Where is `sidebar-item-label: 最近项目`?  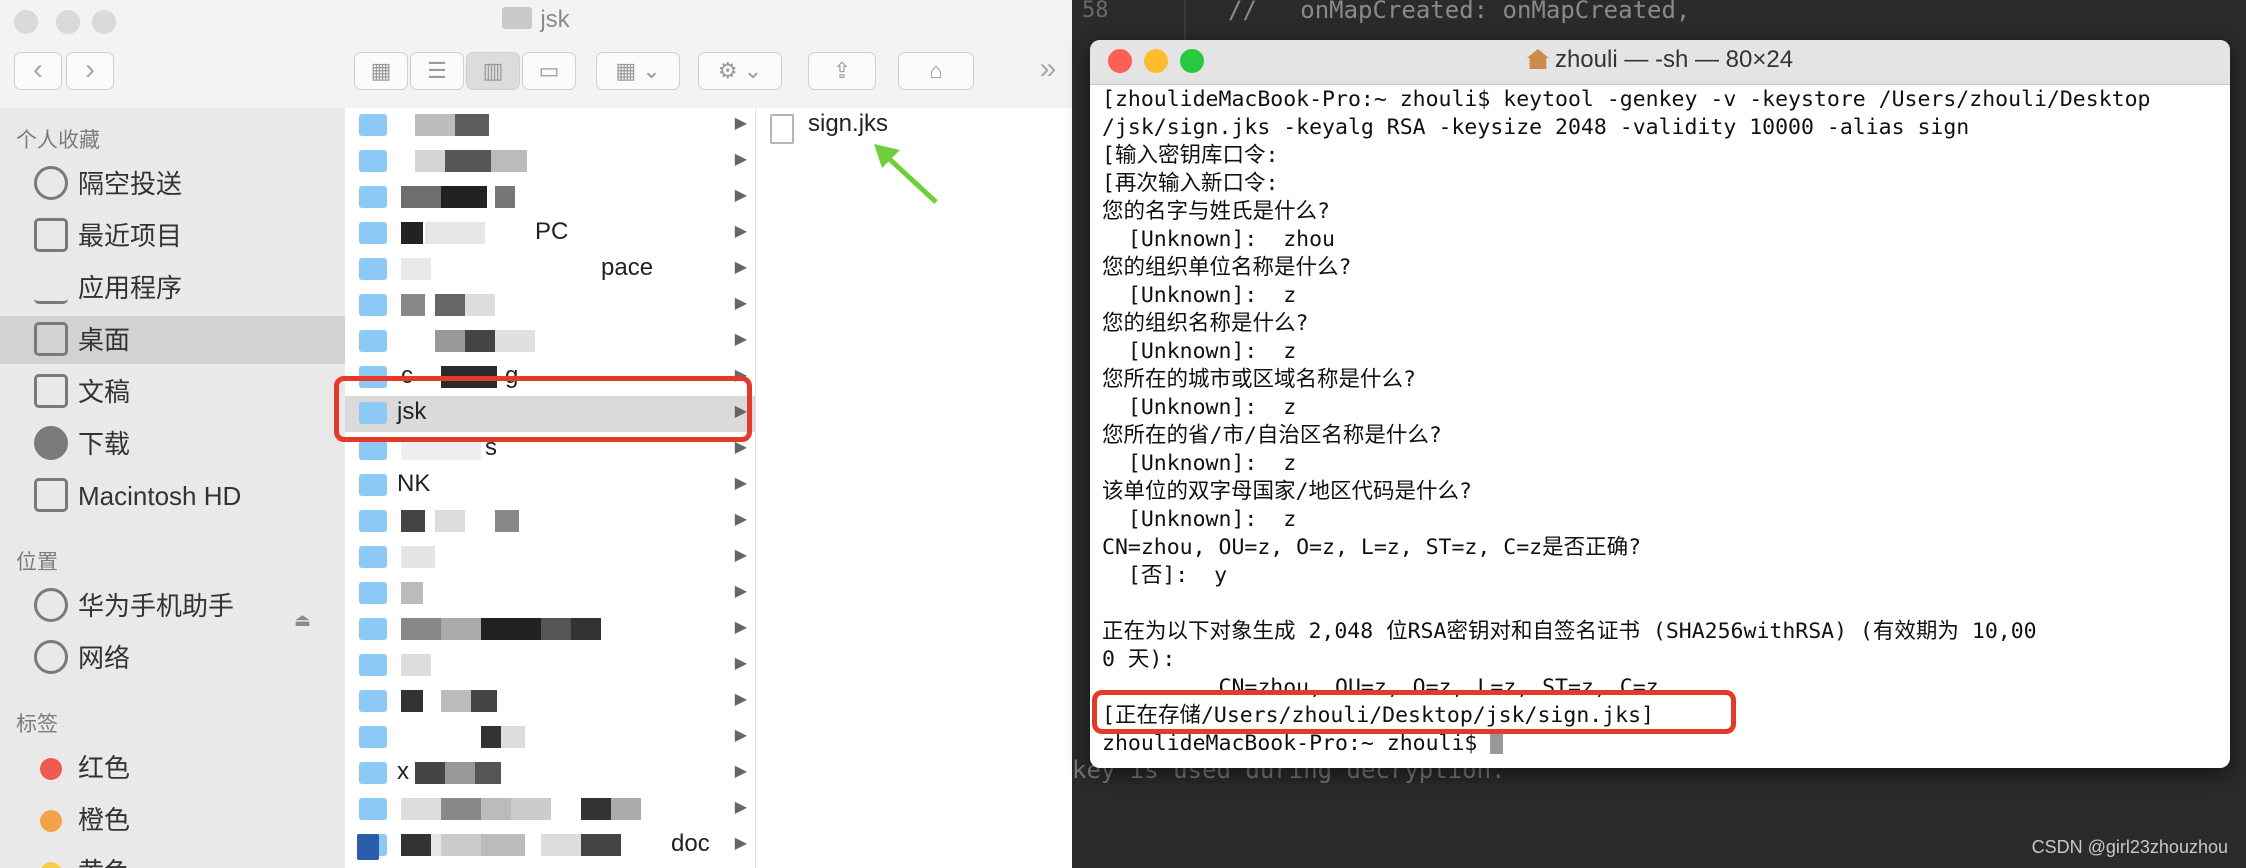
sidebar-item-label: 最近项目 is located at coordinates (130, 236).